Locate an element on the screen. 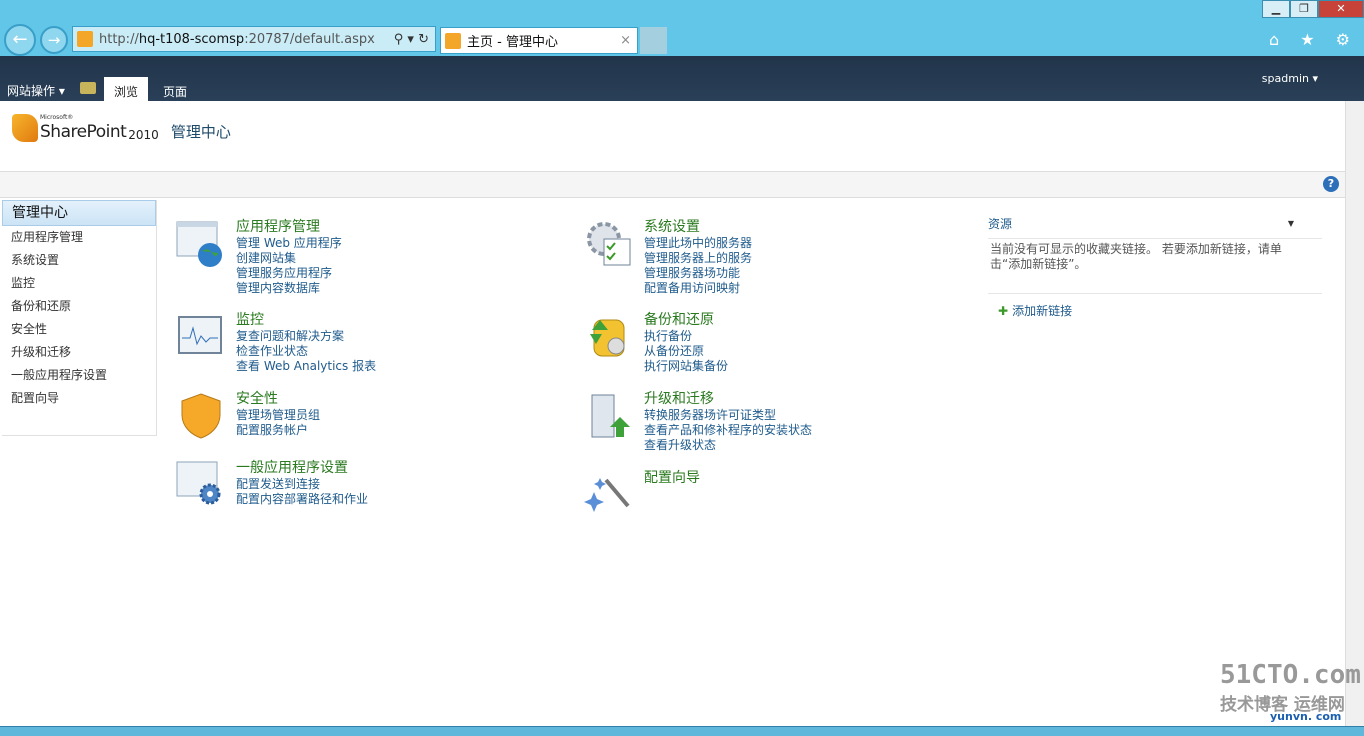  link: 转换服务器场许可证类型 is located at coordinates (728, 415).